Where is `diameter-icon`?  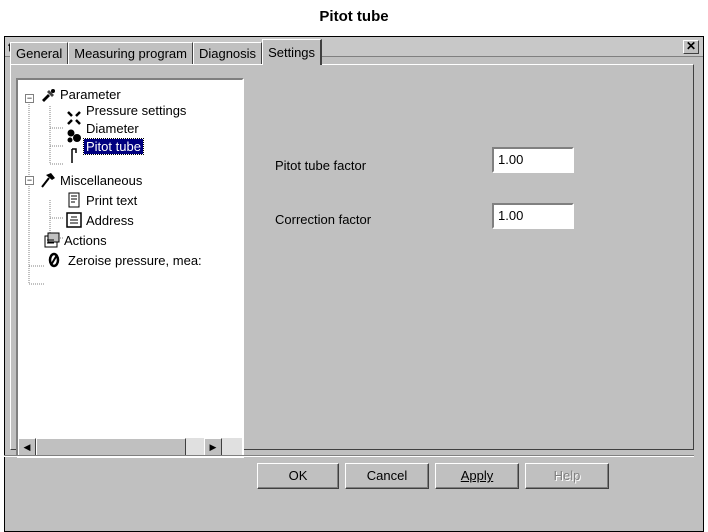 diameter-icon is located at coordinates (74, 136).